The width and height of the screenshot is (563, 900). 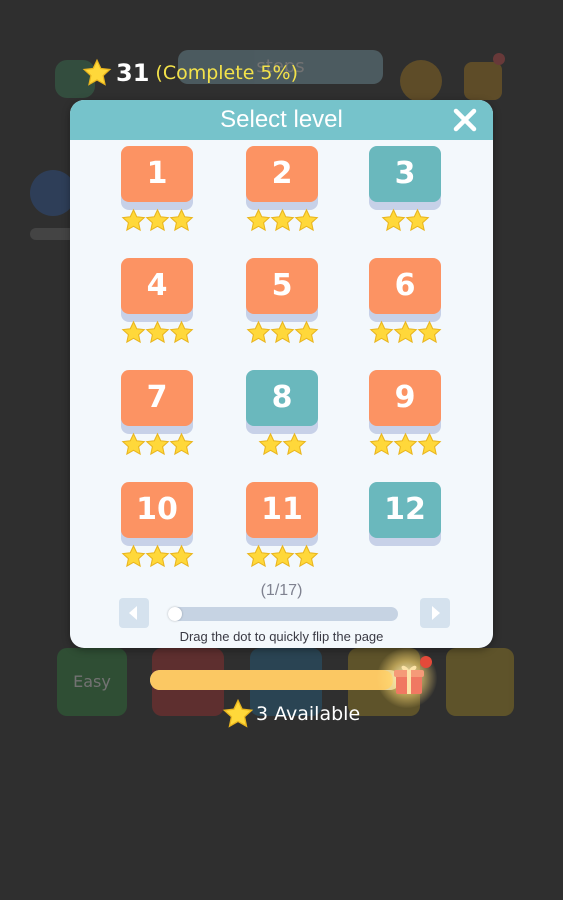 I want to click on level-tile: 6, so click(x=405, y=286).